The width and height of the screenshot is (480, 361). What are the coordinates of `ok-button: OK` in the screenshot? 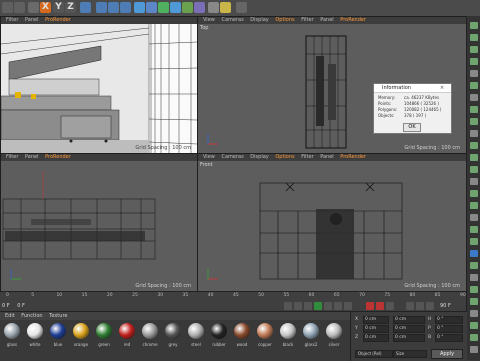 It's located at (412, 127).